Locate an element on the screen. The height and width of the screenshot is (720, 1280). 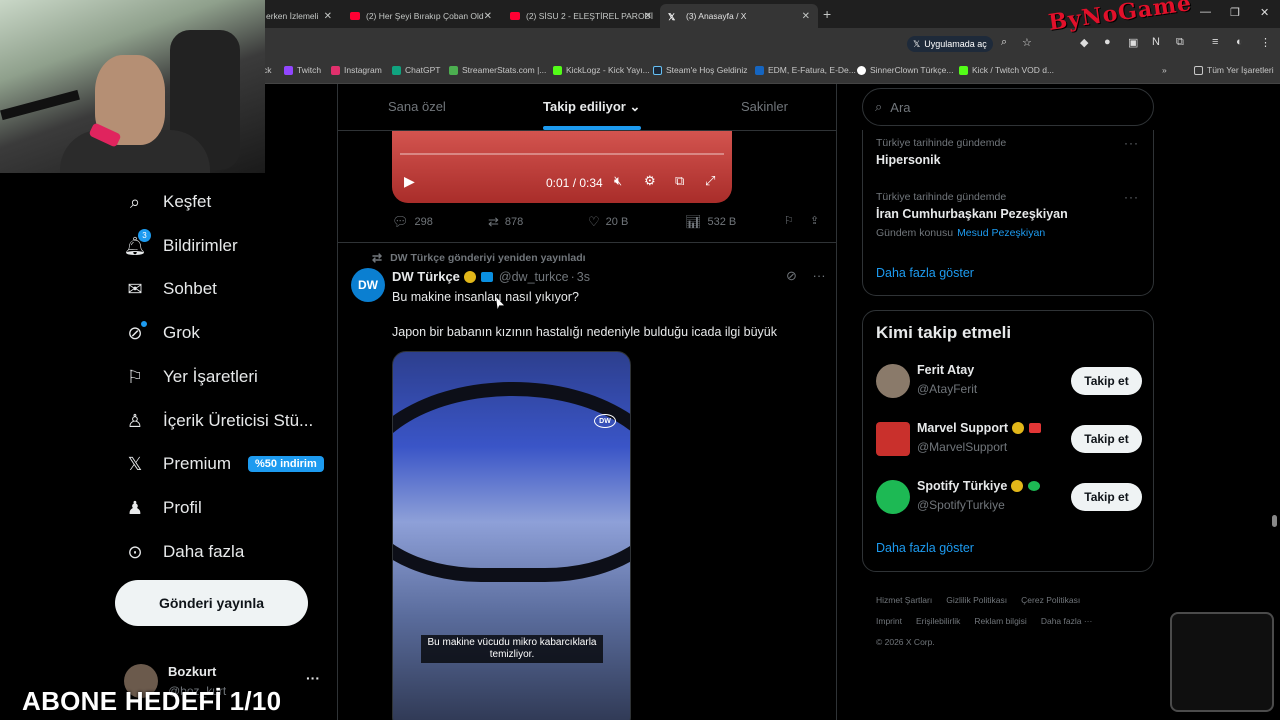
pip-icon: ⧉ is located at coordinates (679, 181).